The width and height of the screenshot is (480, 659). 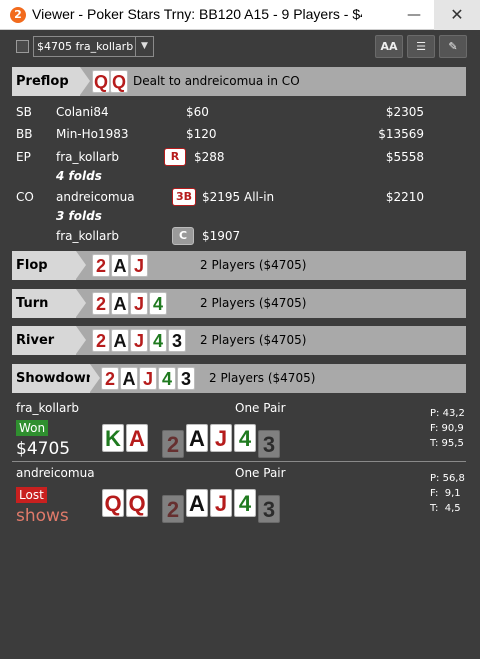 What do you see at coordinates (44, 303) in the screenshot?
I see `street-label: Turn` at bounding box center [44, 303].